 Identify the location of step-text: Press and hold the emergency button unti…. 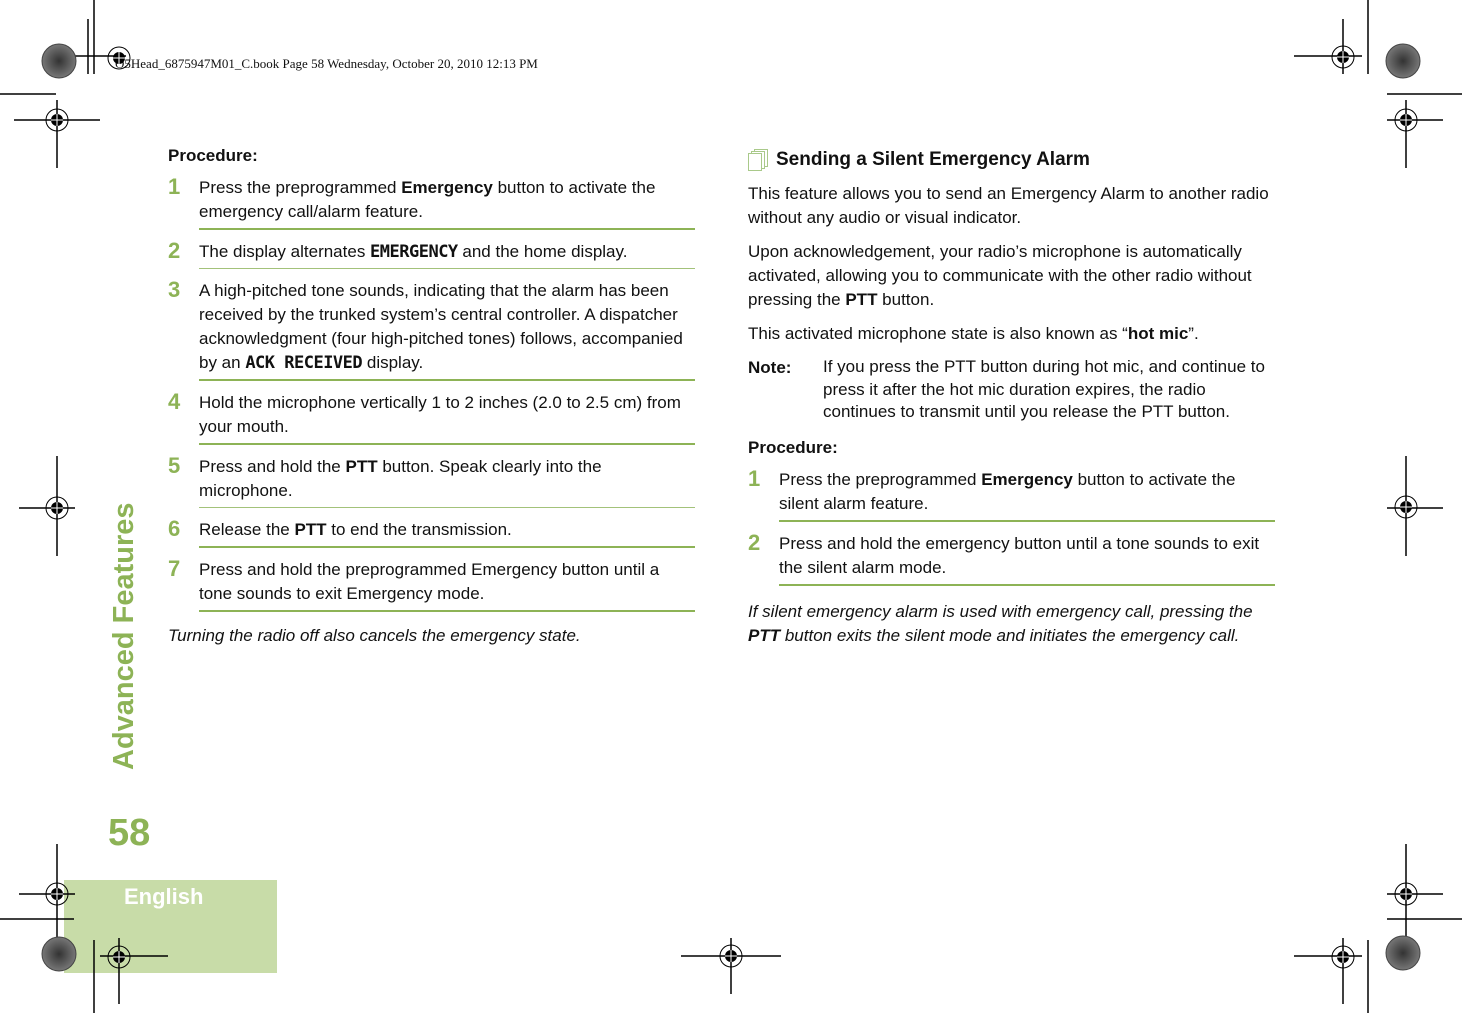
(1027, 559).